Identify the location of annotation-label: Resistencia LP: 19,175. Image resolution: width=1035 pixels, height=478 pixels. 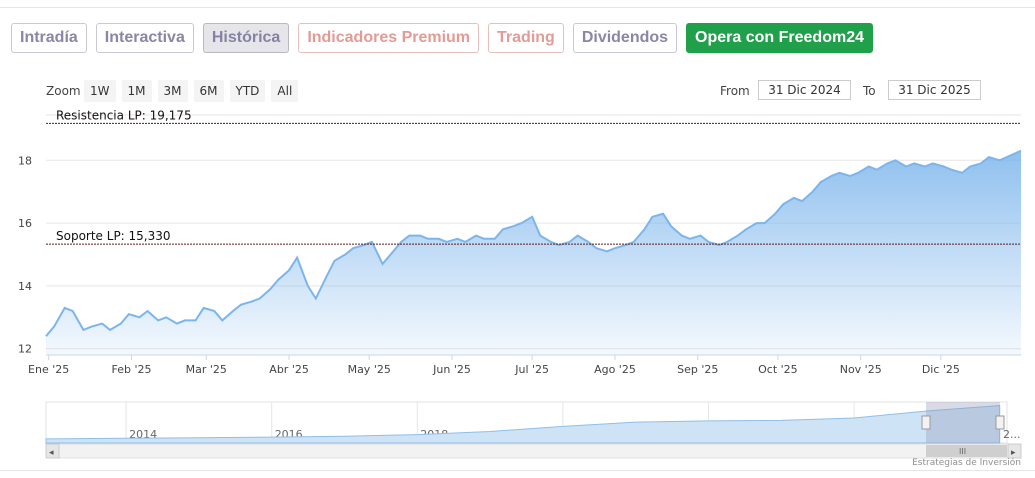
(124, 116).